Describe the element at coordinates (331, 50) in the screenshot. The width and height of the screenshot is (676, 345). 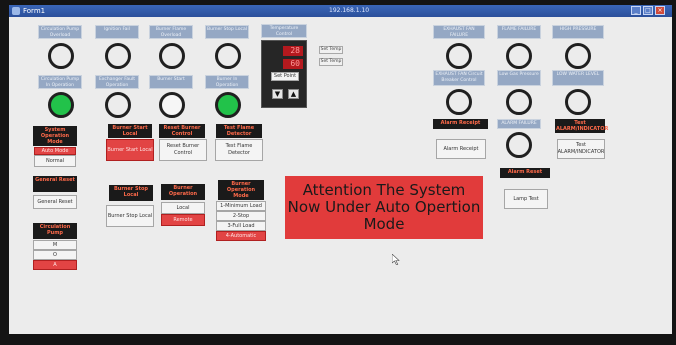
I see `set-temp-button-1: Set Temp` at that location.